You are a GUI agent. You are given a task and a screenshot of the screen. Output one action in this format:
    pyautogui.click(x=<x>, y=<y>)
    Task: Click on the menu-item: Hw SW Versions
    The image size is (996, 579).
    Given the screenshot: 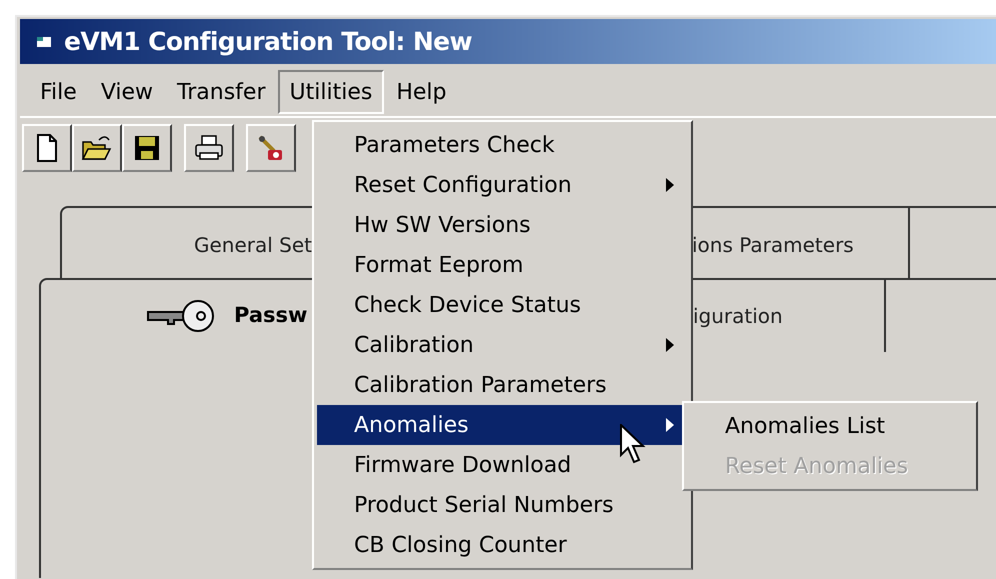 What is the action you would take?
    pyautogui.click(x=502, y=225)
    